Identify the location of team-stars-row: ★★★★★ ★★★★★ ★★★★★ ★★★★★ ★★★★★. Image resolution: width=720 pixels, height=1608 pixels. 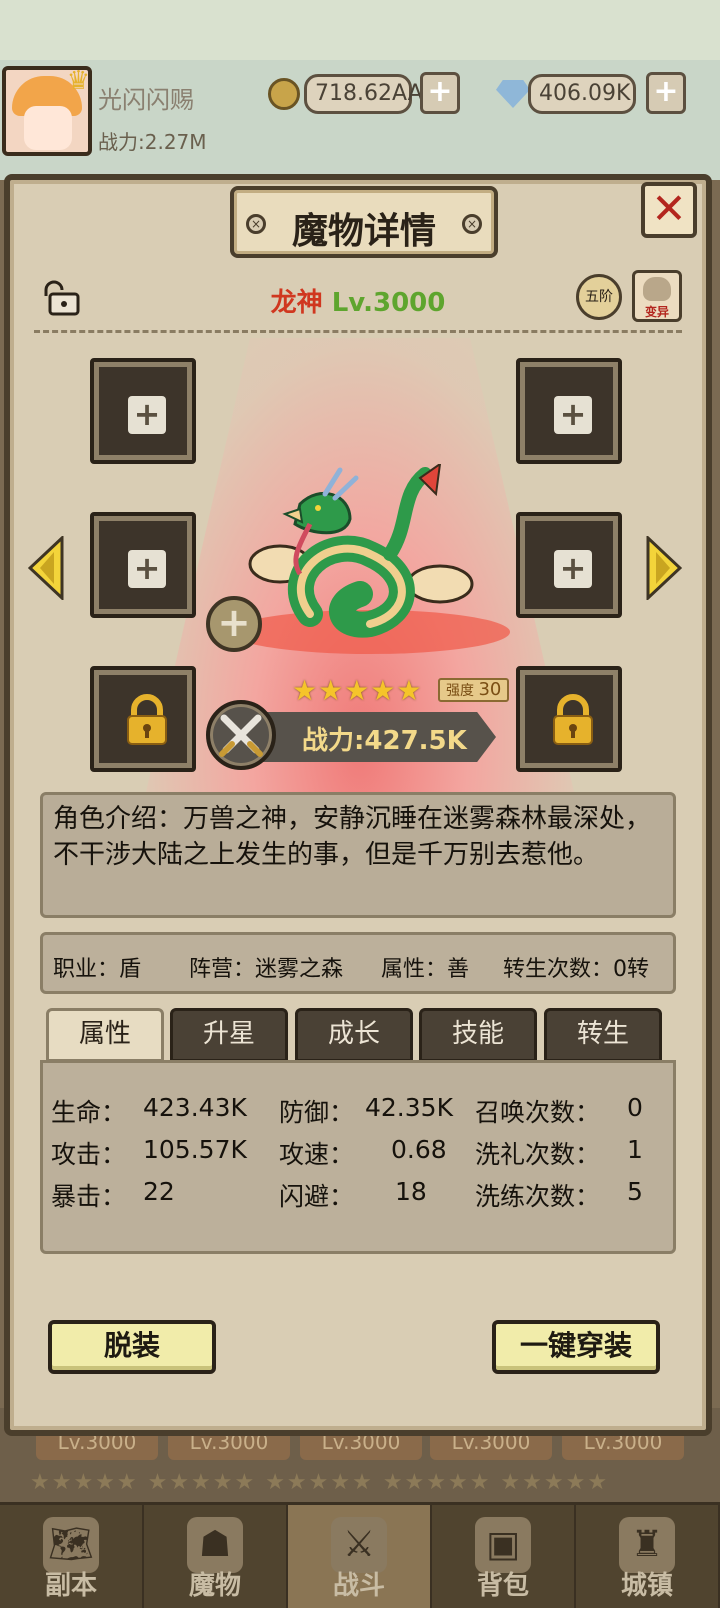
(320, 1482).